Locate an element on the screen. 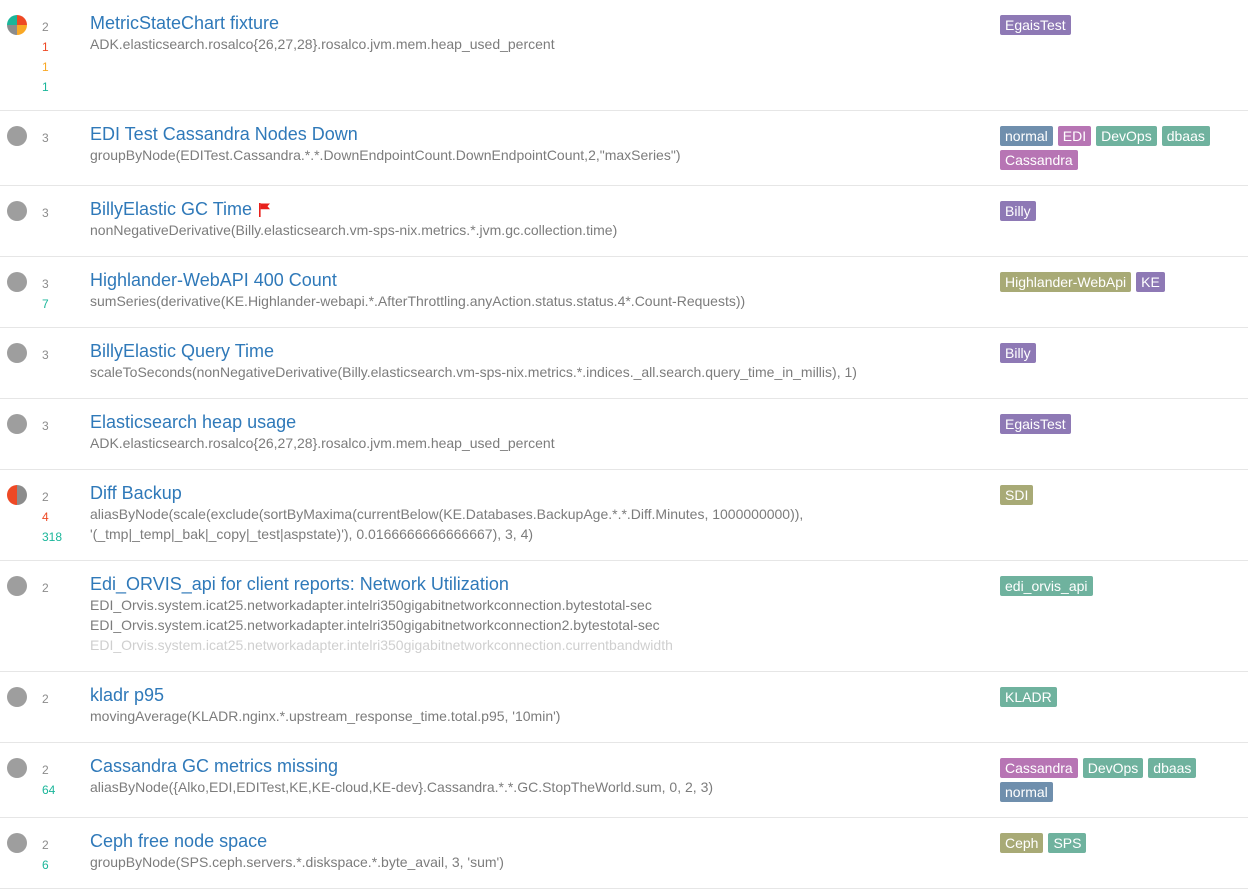  trigger-title-link: EDI Test Cassandra Nodes Down is located at coordinates (224, 134).